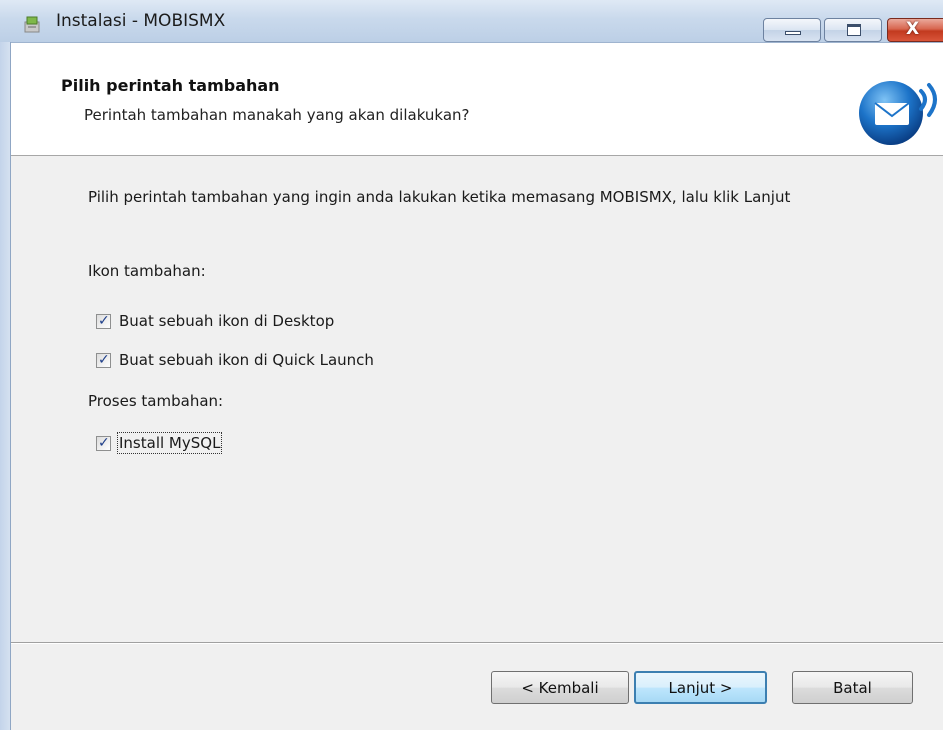 The height and width of the screenshot is (730, 943). I want to click on next-button: Lanjut >, so click(700, 687).